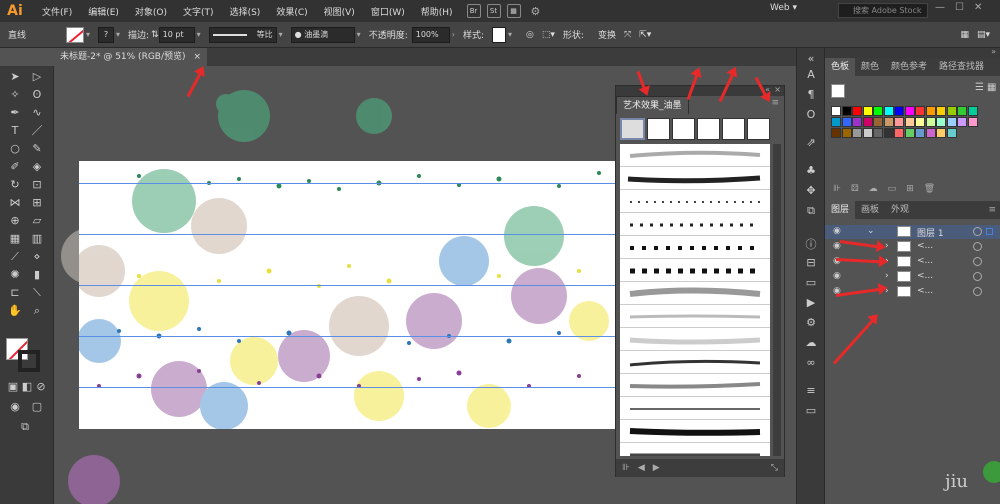 The height and width of the screenshot is (504, 1000). I want to click on collapse-icon: «, so click(811, 59).